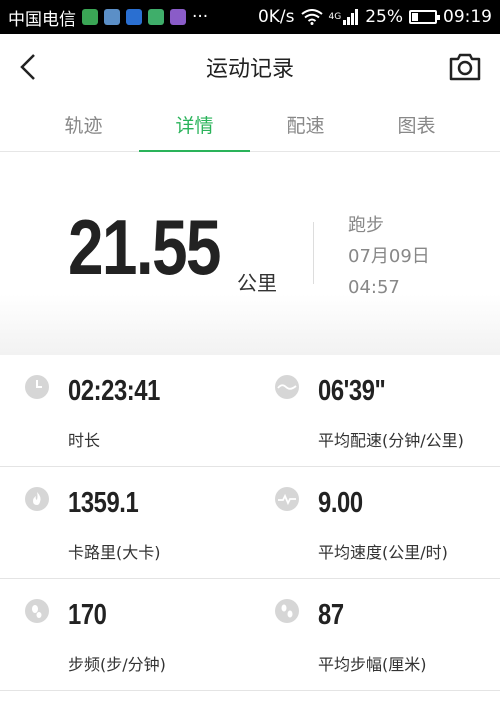 Image resolution: width=500 pixels, height=711 pixels. Describe the element at coordinates (372, 664) in the screenshot. I see `stat-label: 平均步幅(厘米)` at that location.